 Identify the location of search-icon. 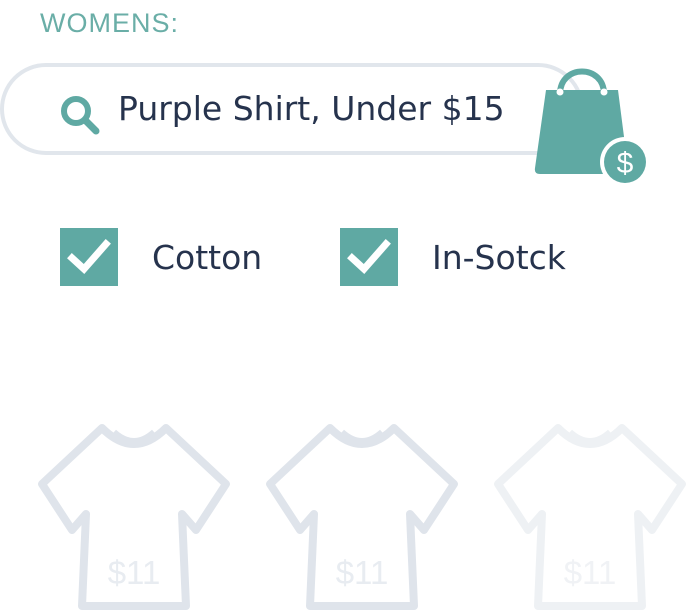
(80, 115).